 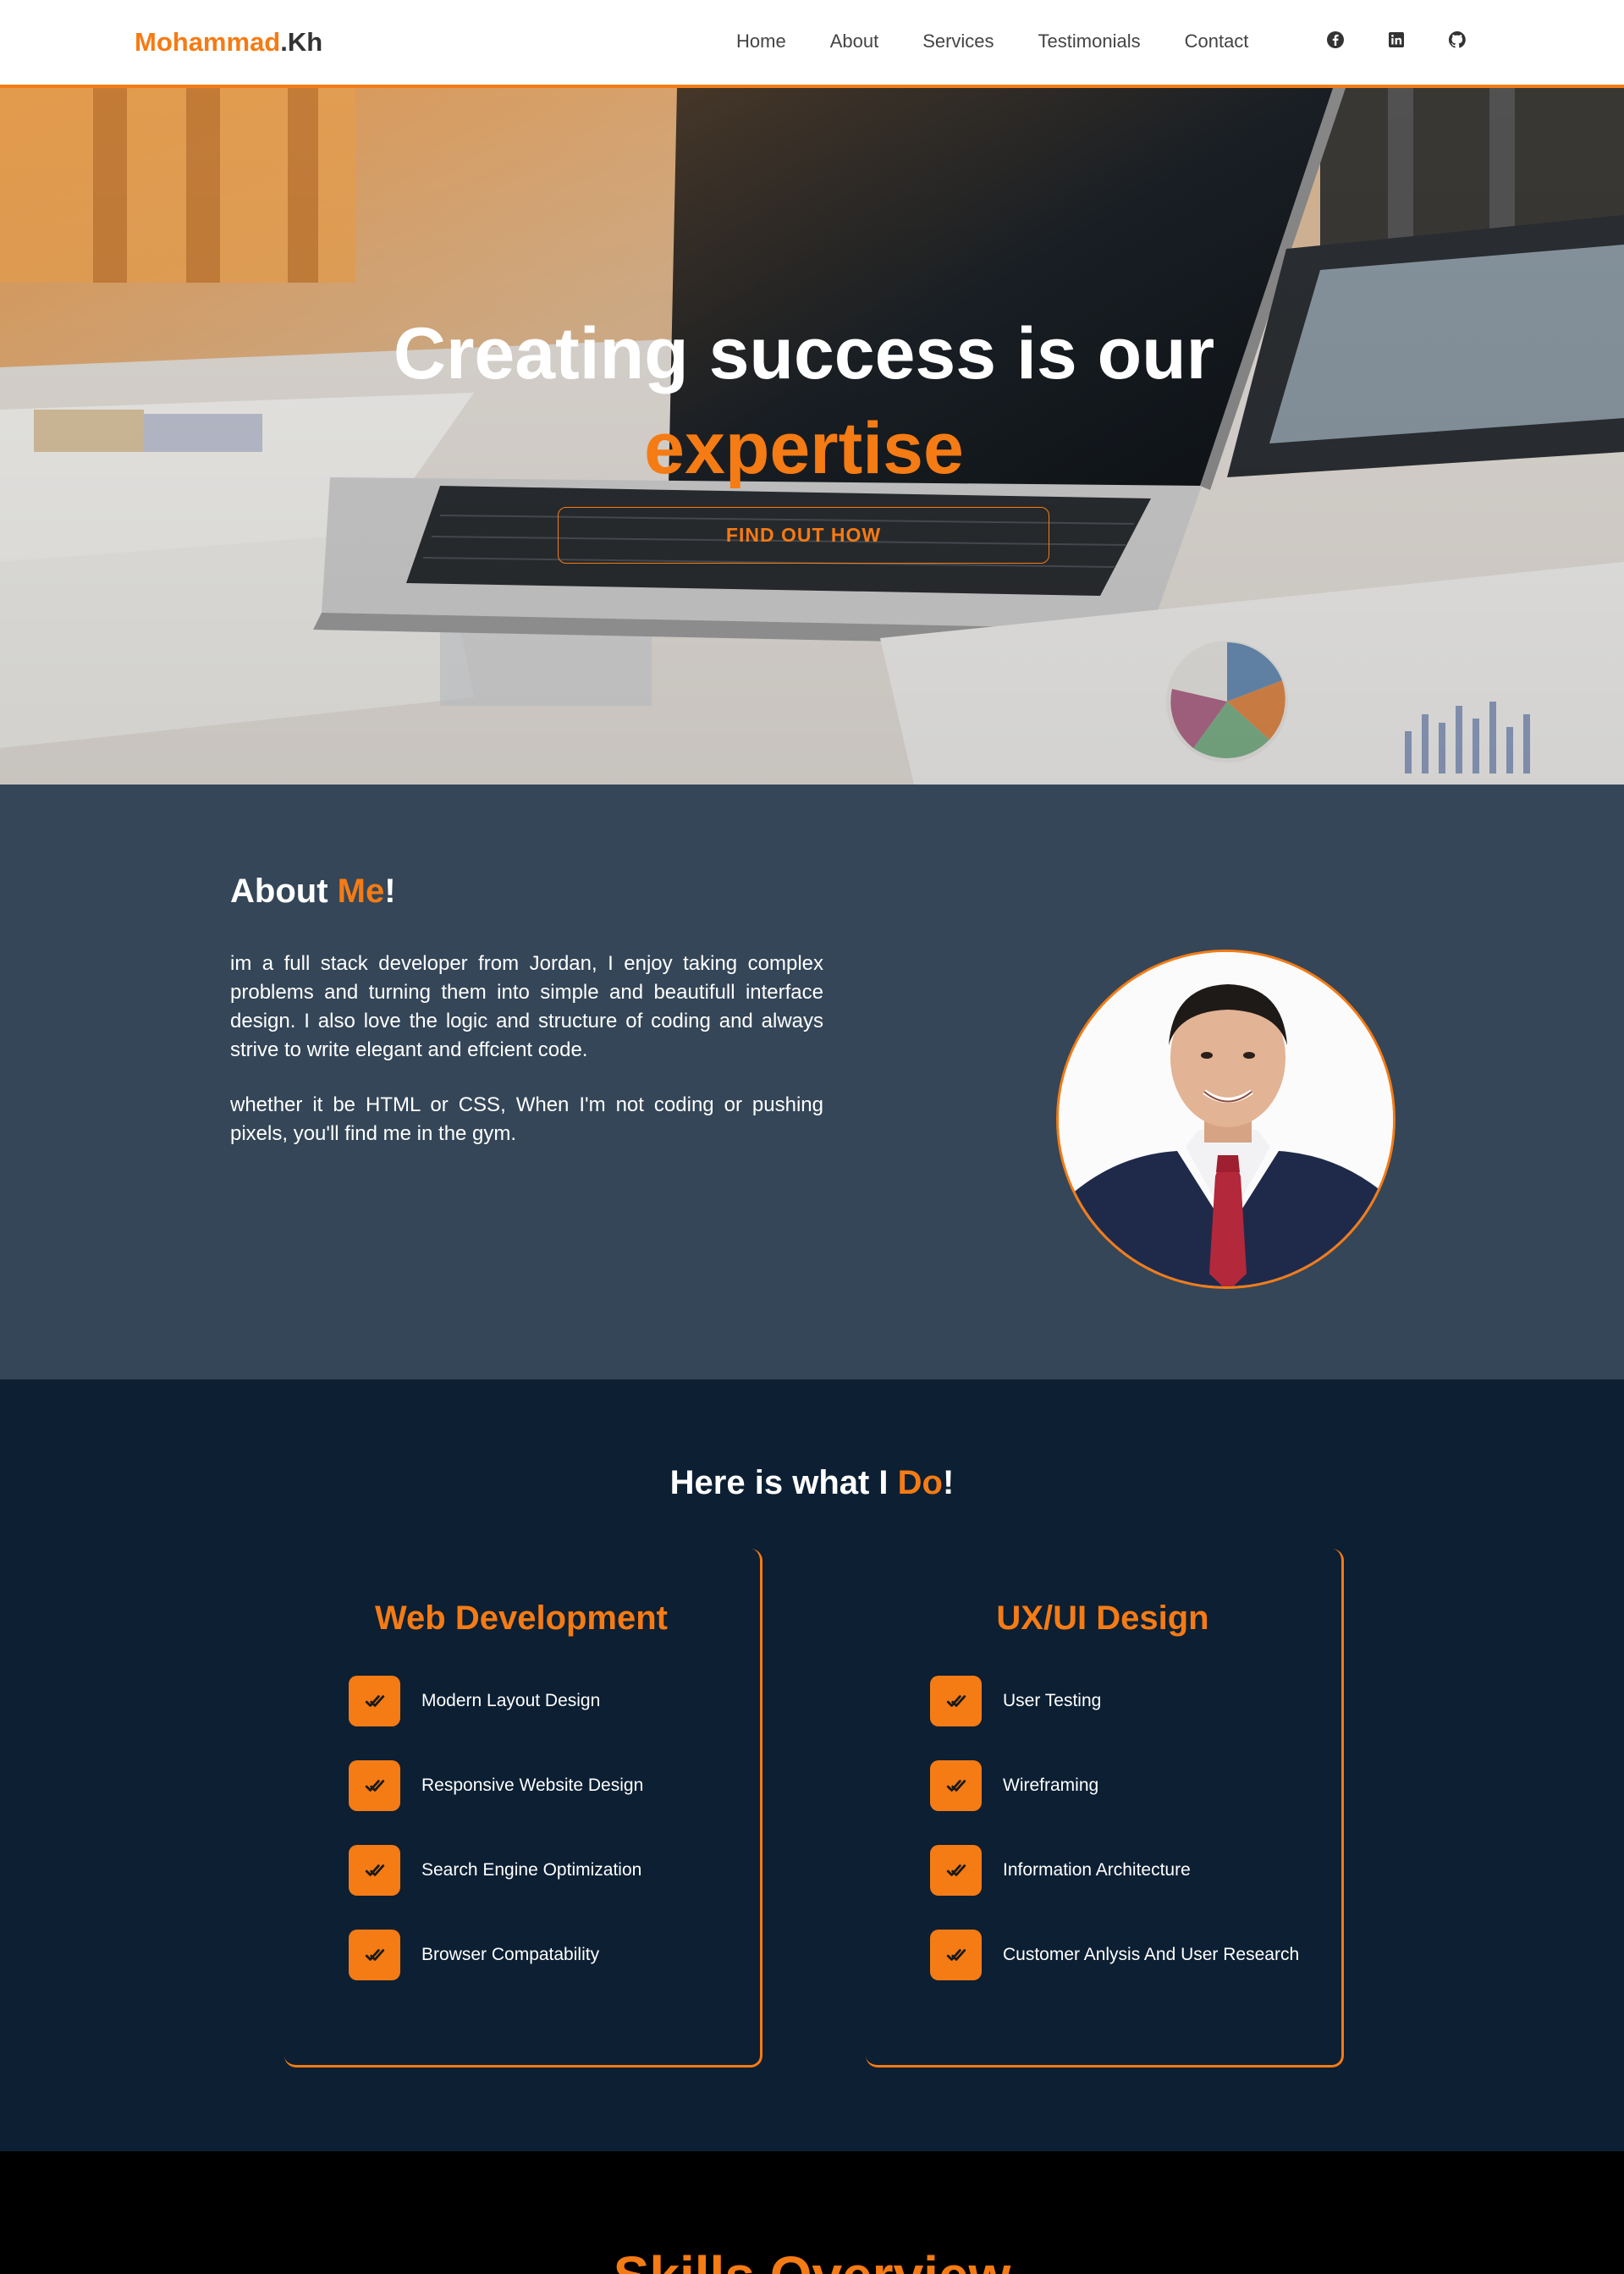 I want to click on service-item-label: Customer Anlysis And User Research, so click(x=1152, y=1954).